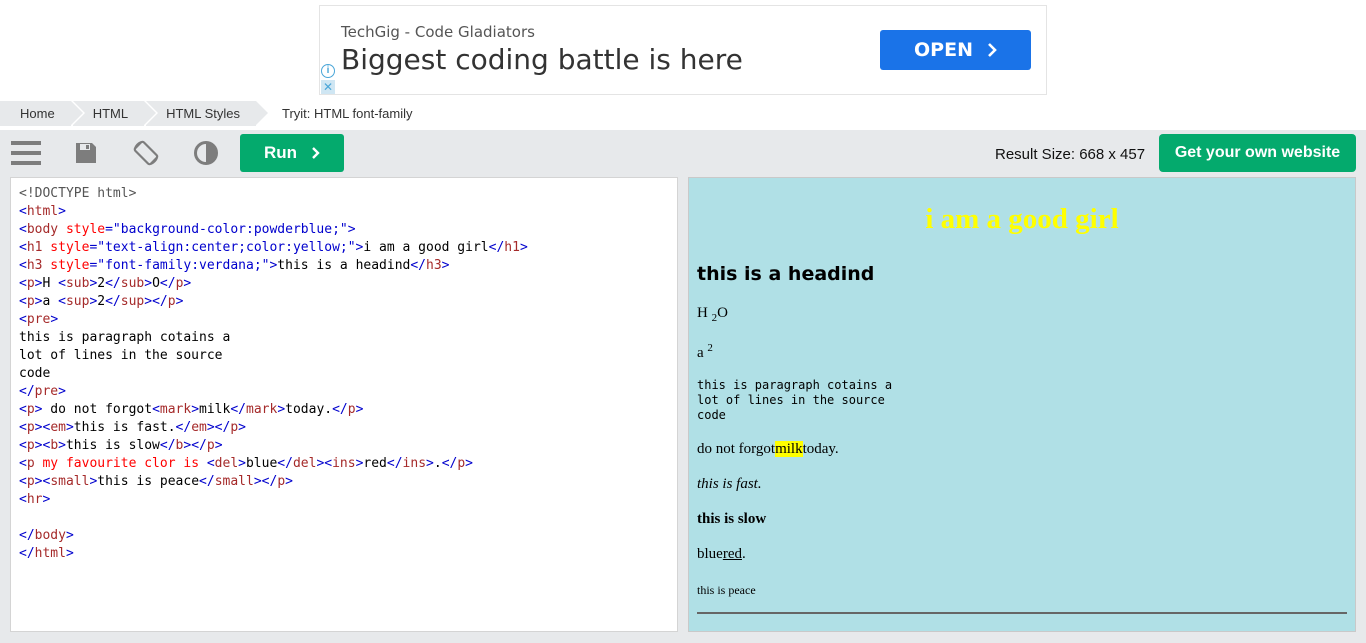  Describe the element at coordinates (26, 153) in the screenshot. I see `menu-icon` at that location.